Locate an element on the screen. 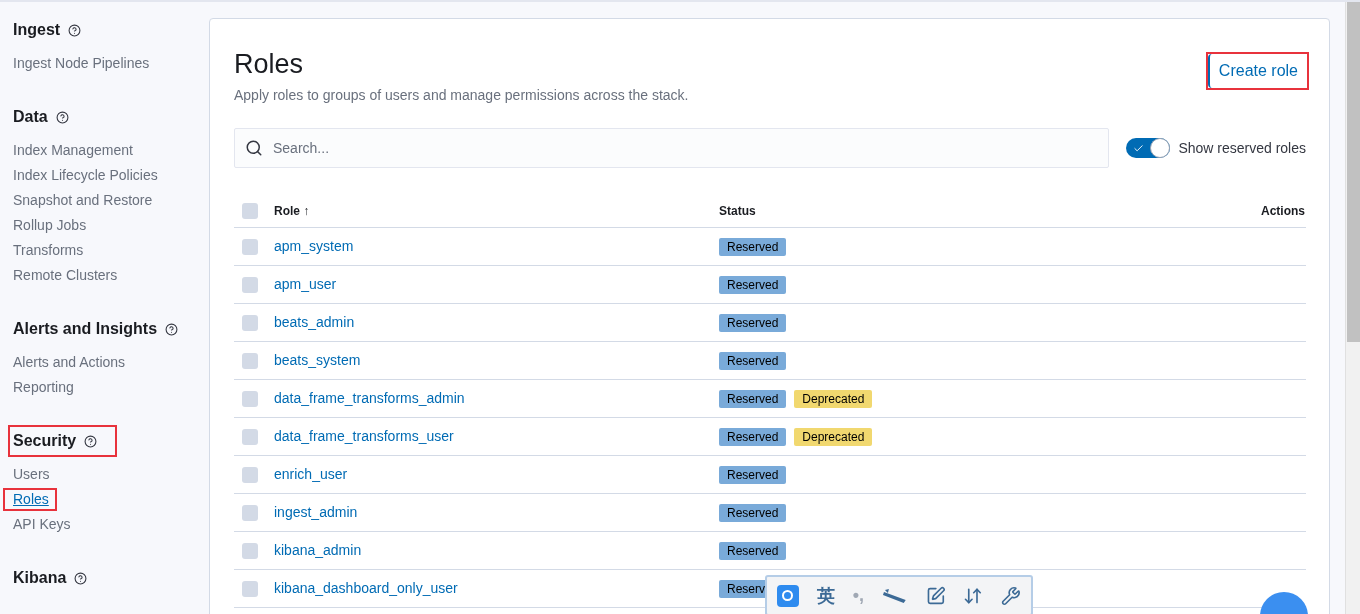  section-heading: Ingest is located at coordinates (37, 30).